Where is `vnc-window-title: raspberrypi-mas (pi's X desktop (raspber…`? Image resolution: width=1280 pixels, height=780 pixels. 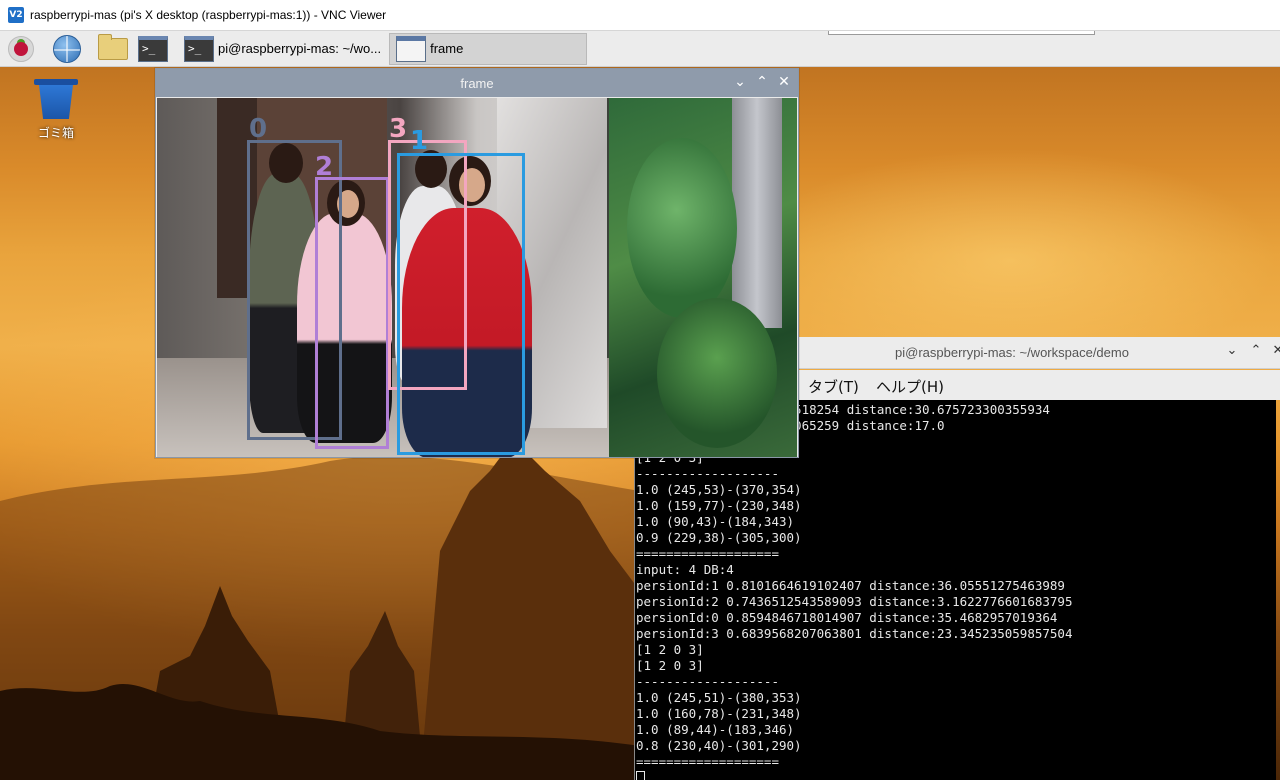 vnc-window-title: raspberrypi-mas (pi's X desktop (raspber… is located at coordinates (208, 15).